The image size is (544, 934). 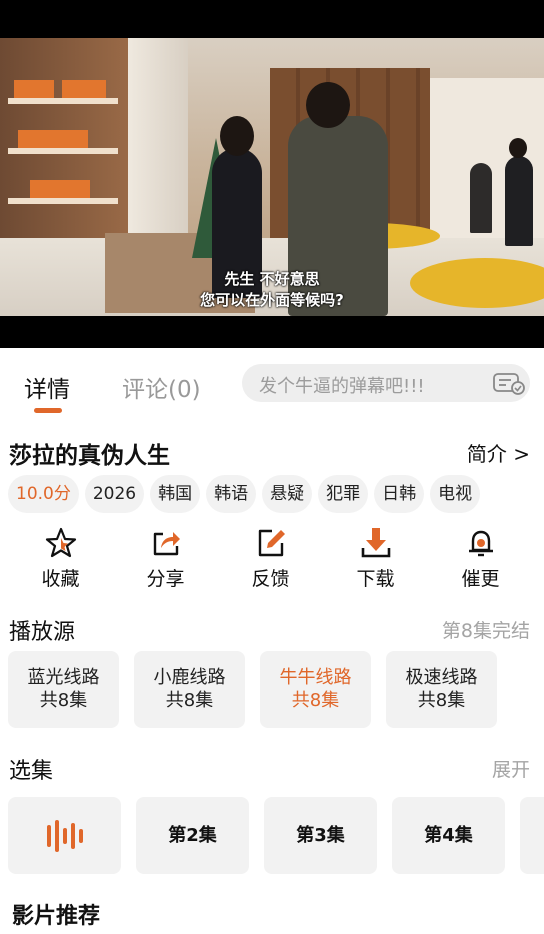 What do you see at coordinates (192, 835) in the screenshot?
I see `episode-2: 第2集` at bounding box center [192, 835].